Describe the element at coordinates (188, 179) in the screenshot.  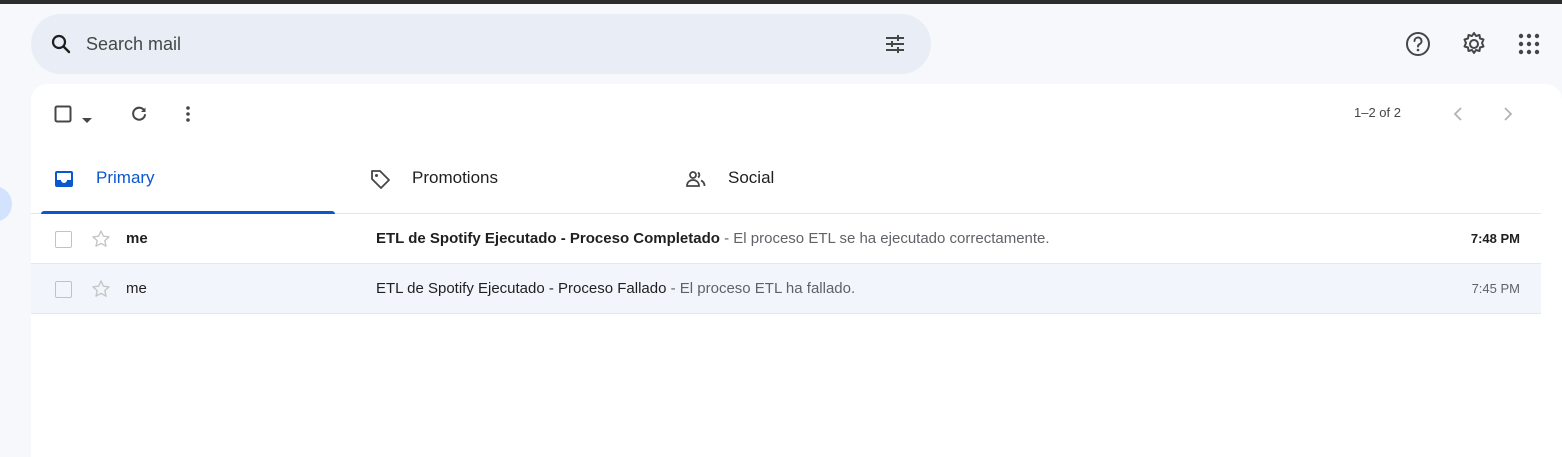
I see `tab-primary: Primary` at that location.